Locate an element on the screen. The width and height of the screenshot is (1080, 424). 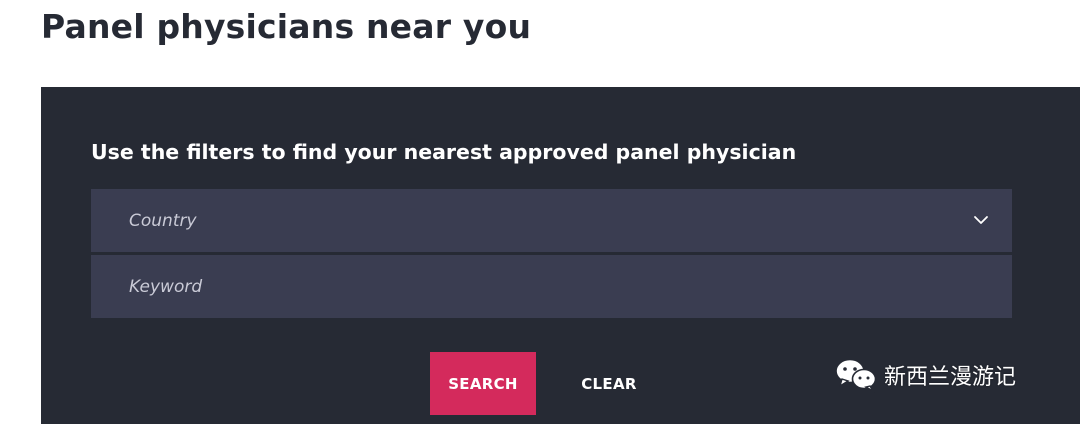
watermark: 新西兰漫游记 is located at coordinates (925, 375).